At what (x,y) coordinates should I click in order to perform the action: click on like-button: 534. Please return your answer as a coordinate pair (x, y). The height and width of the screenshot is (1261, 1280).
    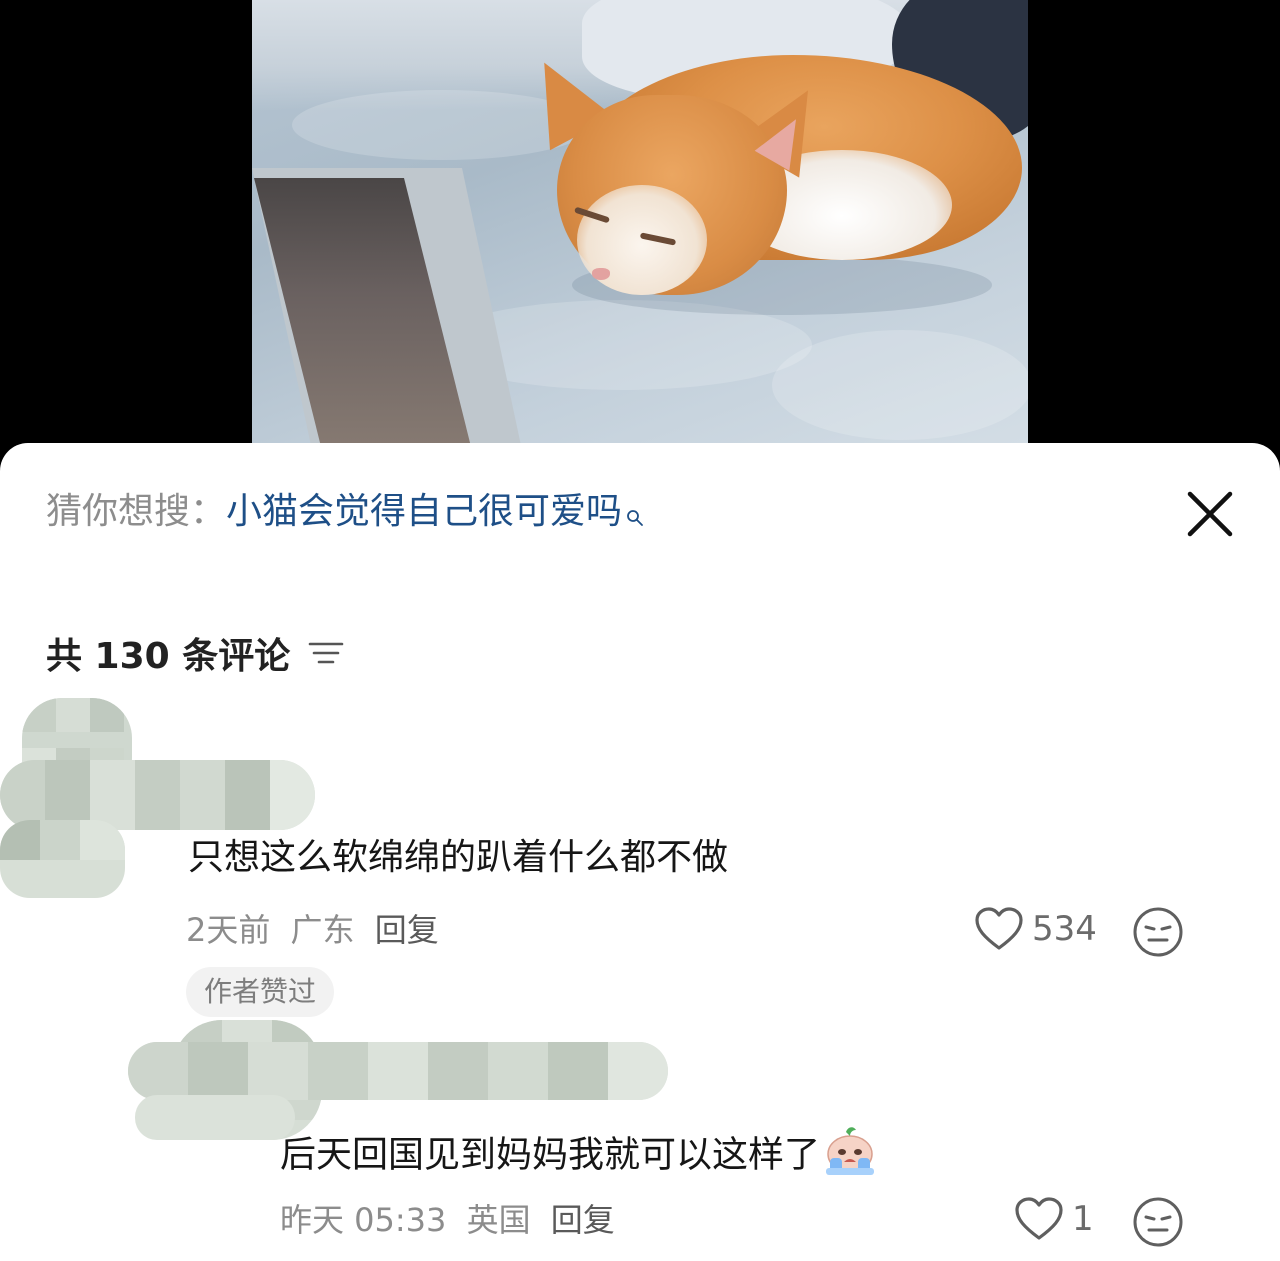
    Looking at the image, I should click on (1035, 929).